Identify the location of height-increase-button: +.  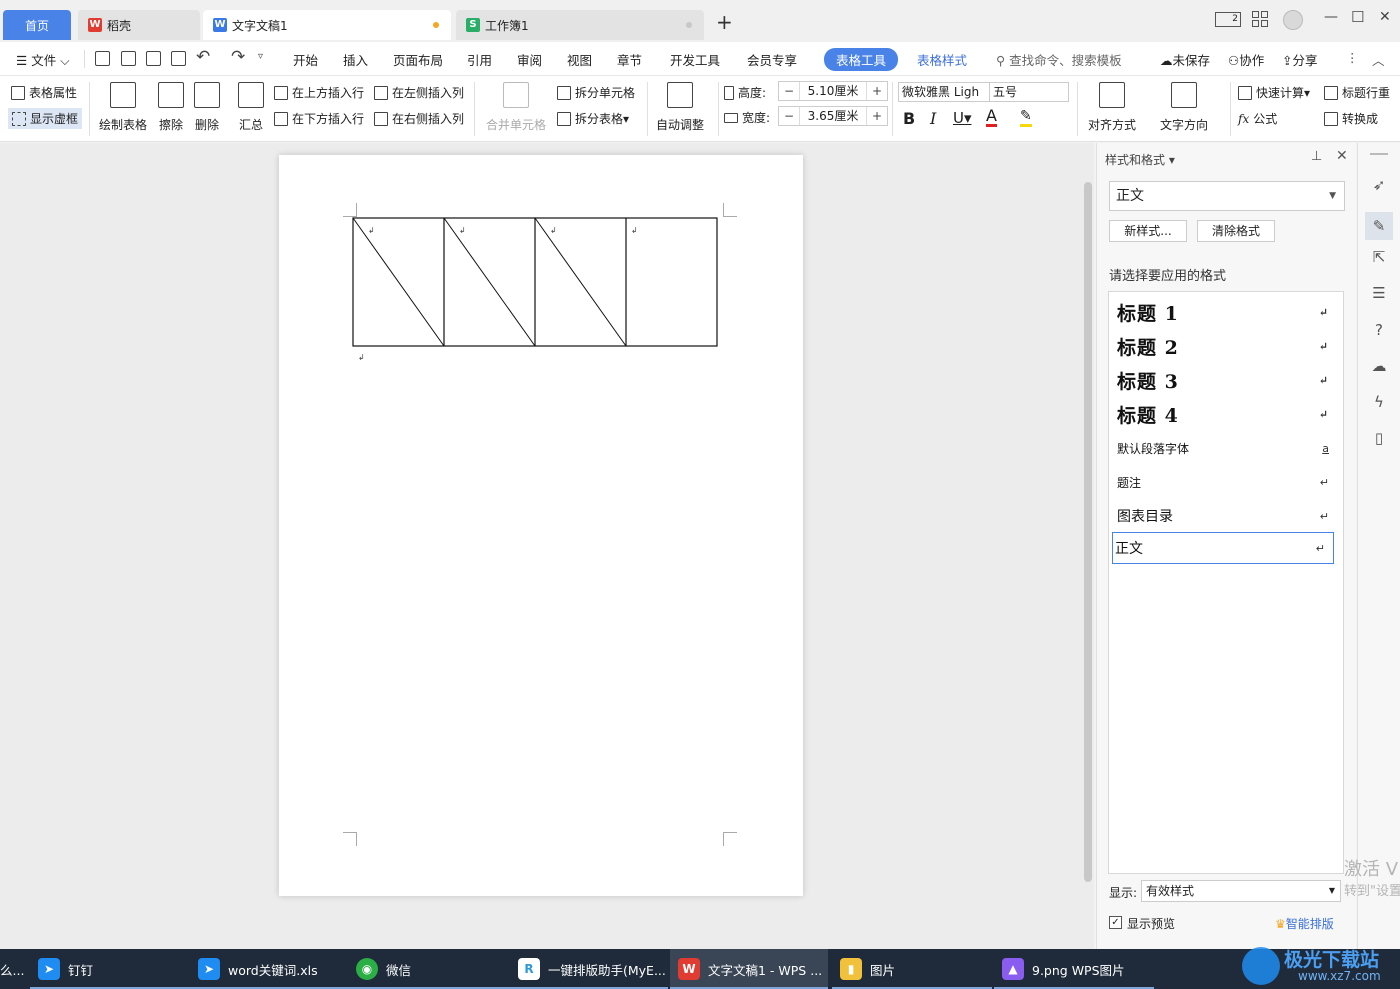
(877, 91).